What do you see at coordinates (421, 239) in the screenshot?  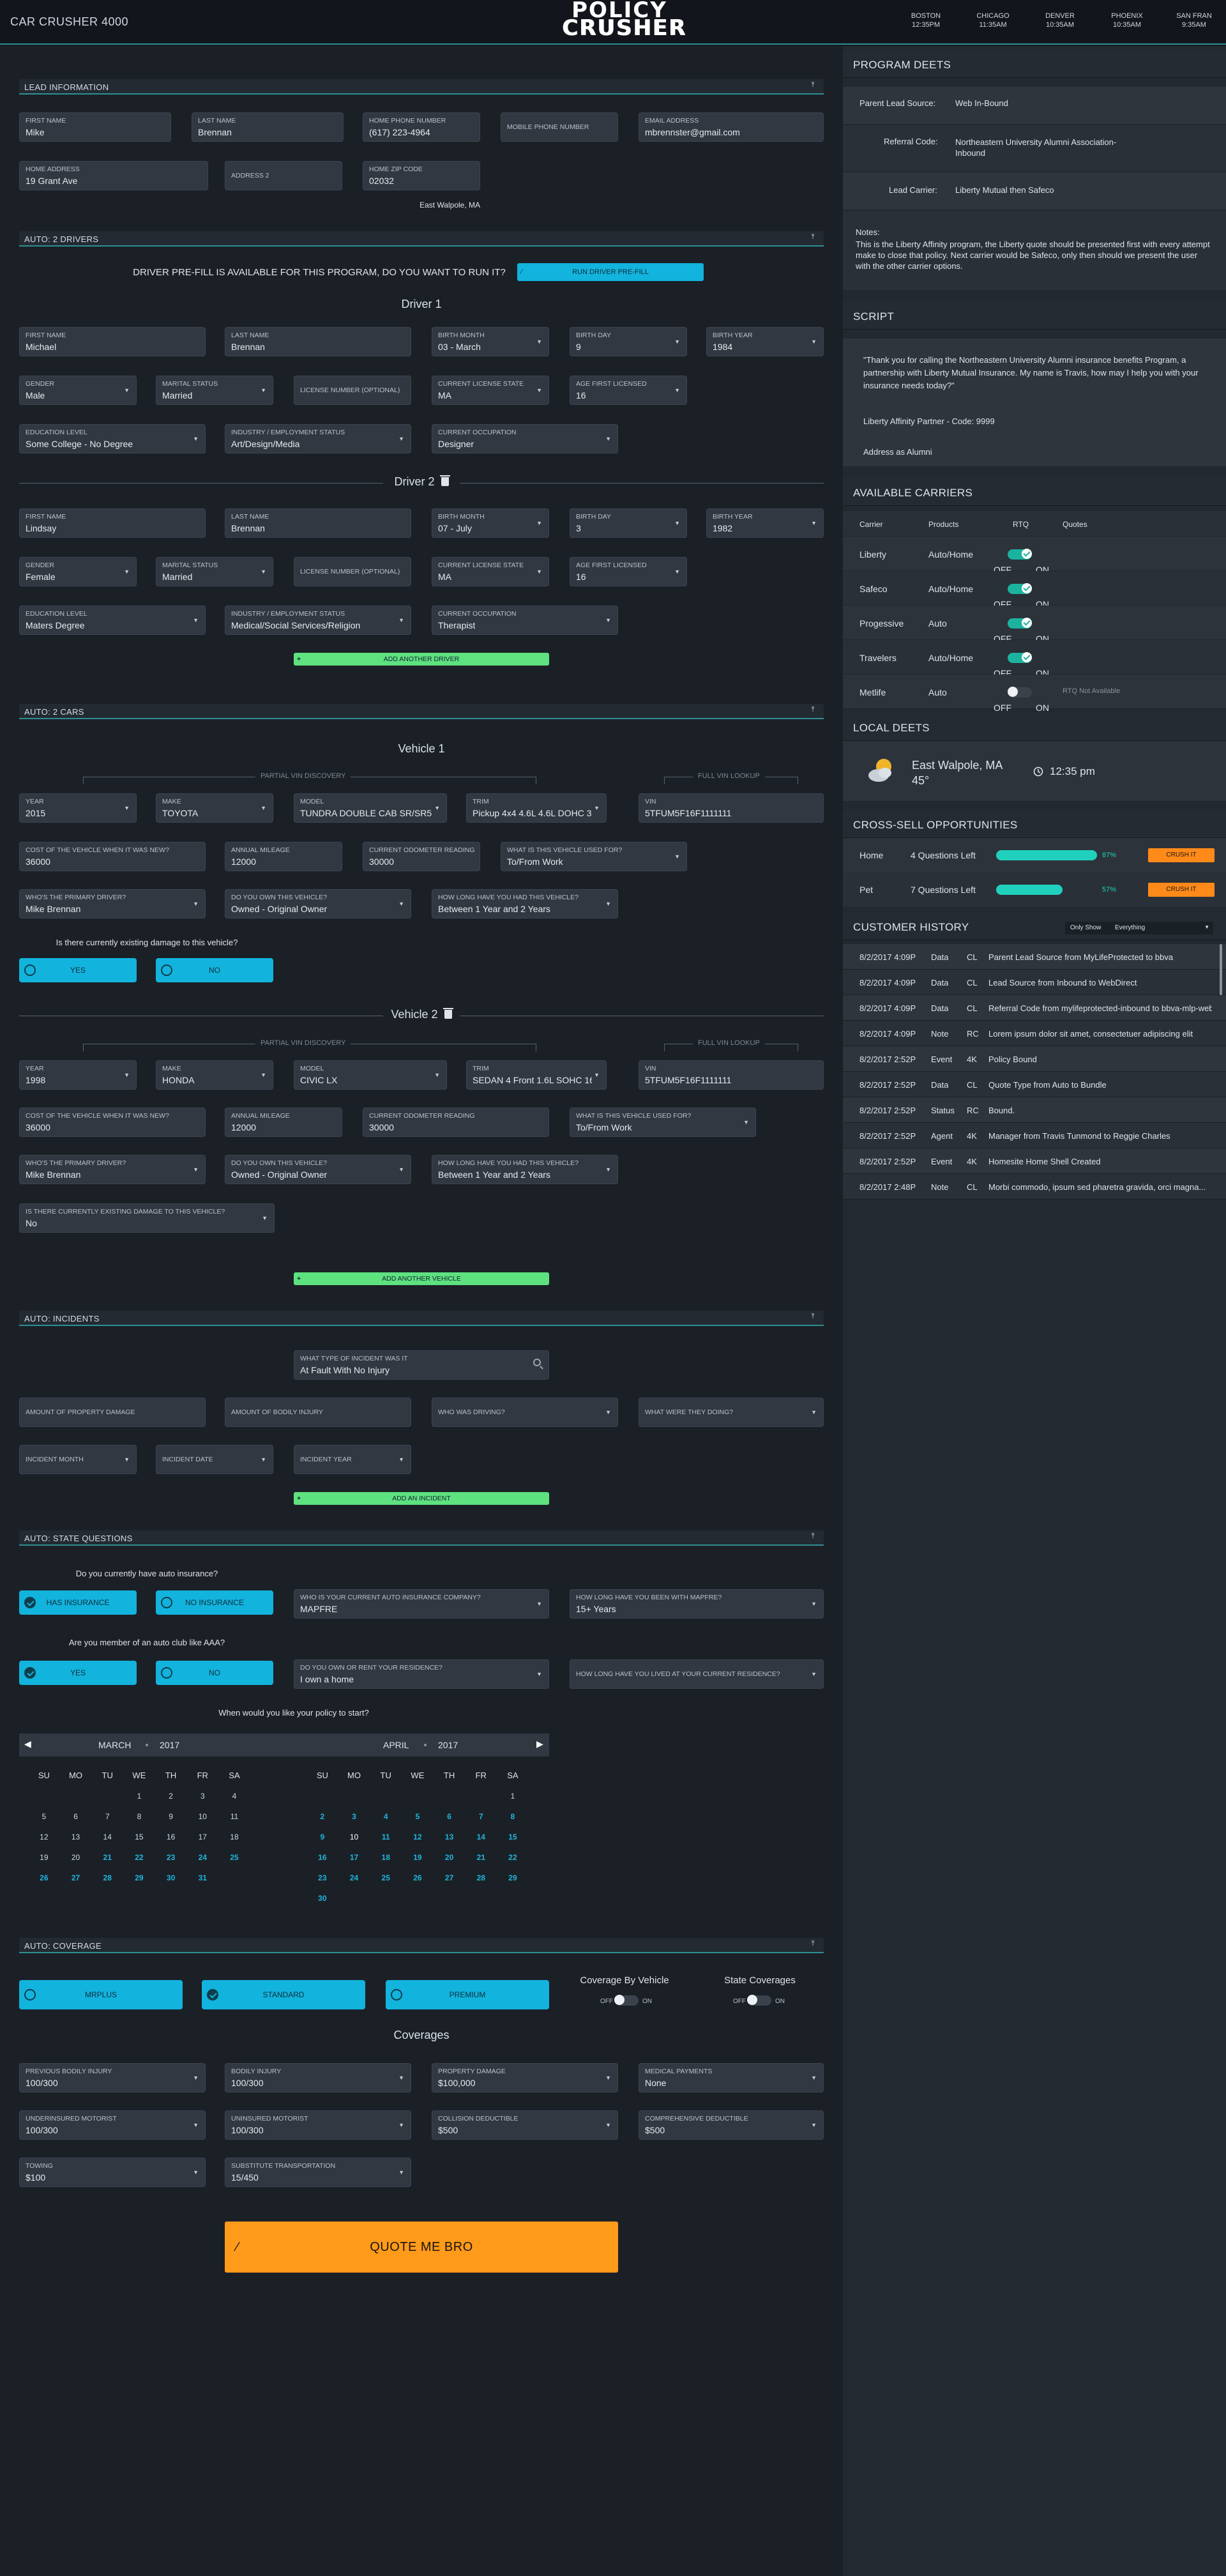 I see `section-drivers: AUTO: 2 DRIVERS ⤒` at bounding box center [421, 239].